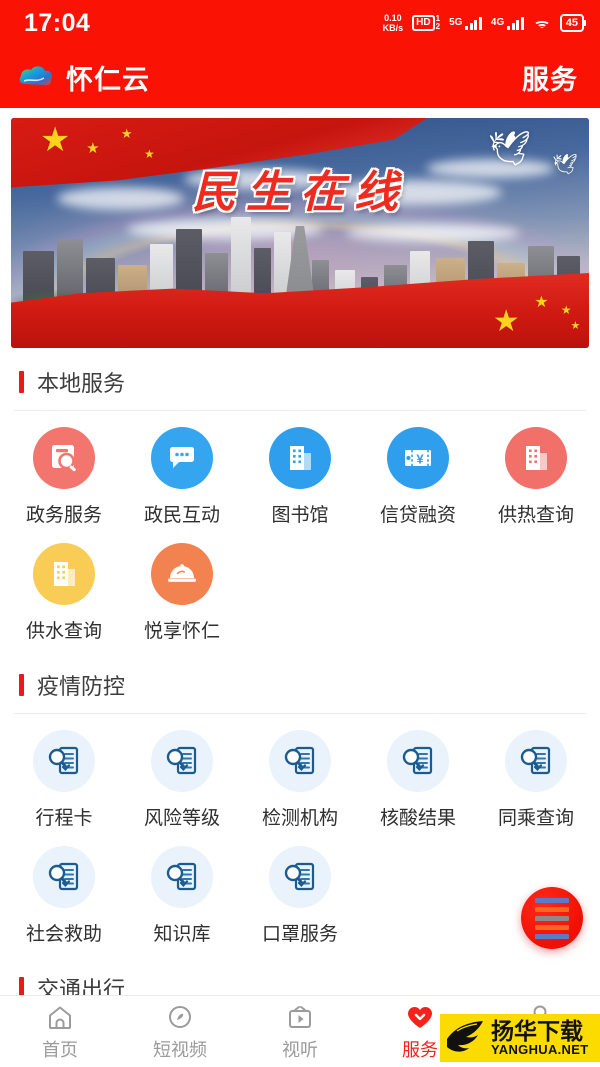  What do you see at coordinates (299, 934) in the screenshot?
I see `service-label: 口罩服务` at bounding box center [299, 934].